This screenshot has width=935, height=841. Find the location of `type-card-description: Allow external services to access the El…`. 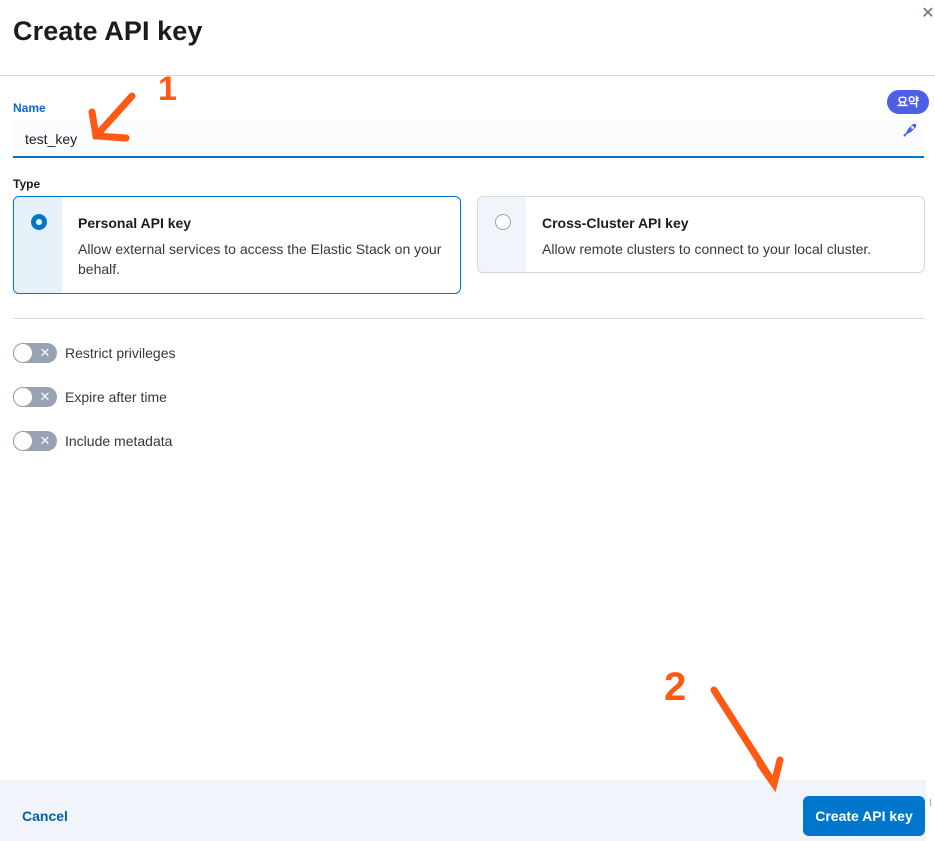

type-card-description: Allow external services to access the El… is located at coordinates (260, 259).